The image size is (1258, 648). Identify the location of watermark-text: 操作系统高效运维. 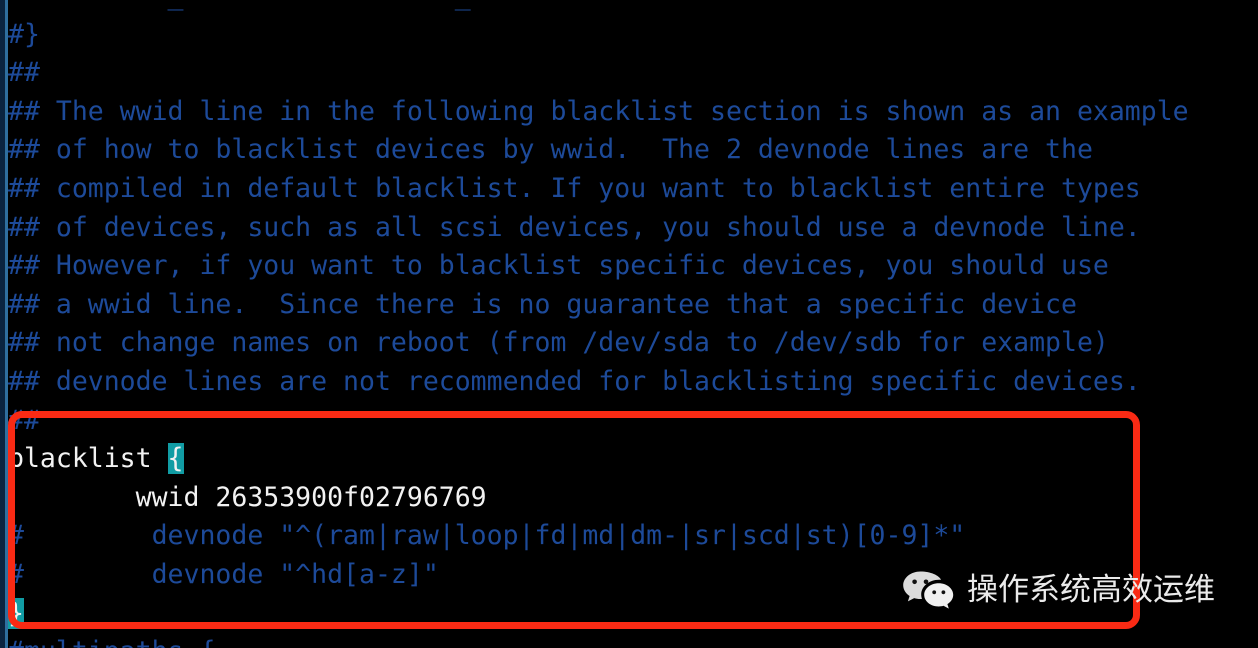
(1091, 589).